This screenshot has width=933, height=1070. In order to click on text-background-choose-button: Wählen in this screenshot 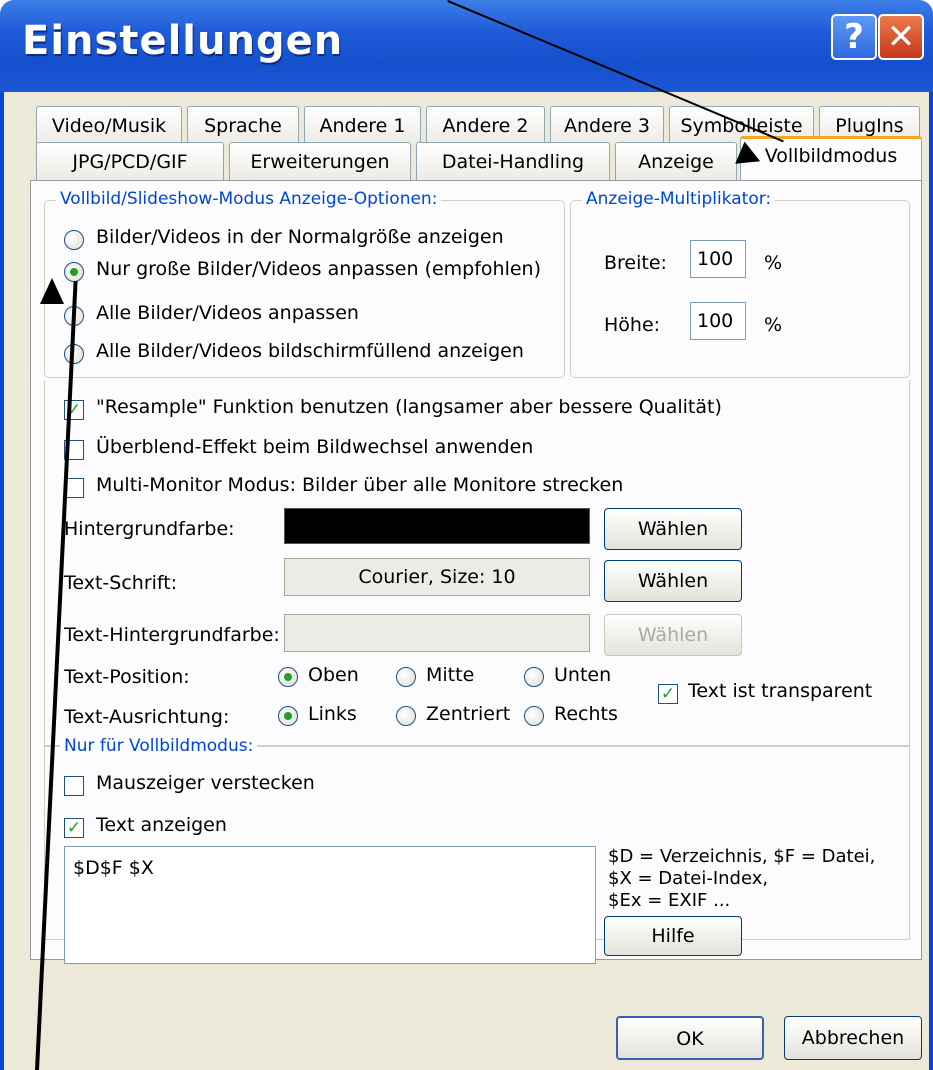, I will do `click(673, 635)`.